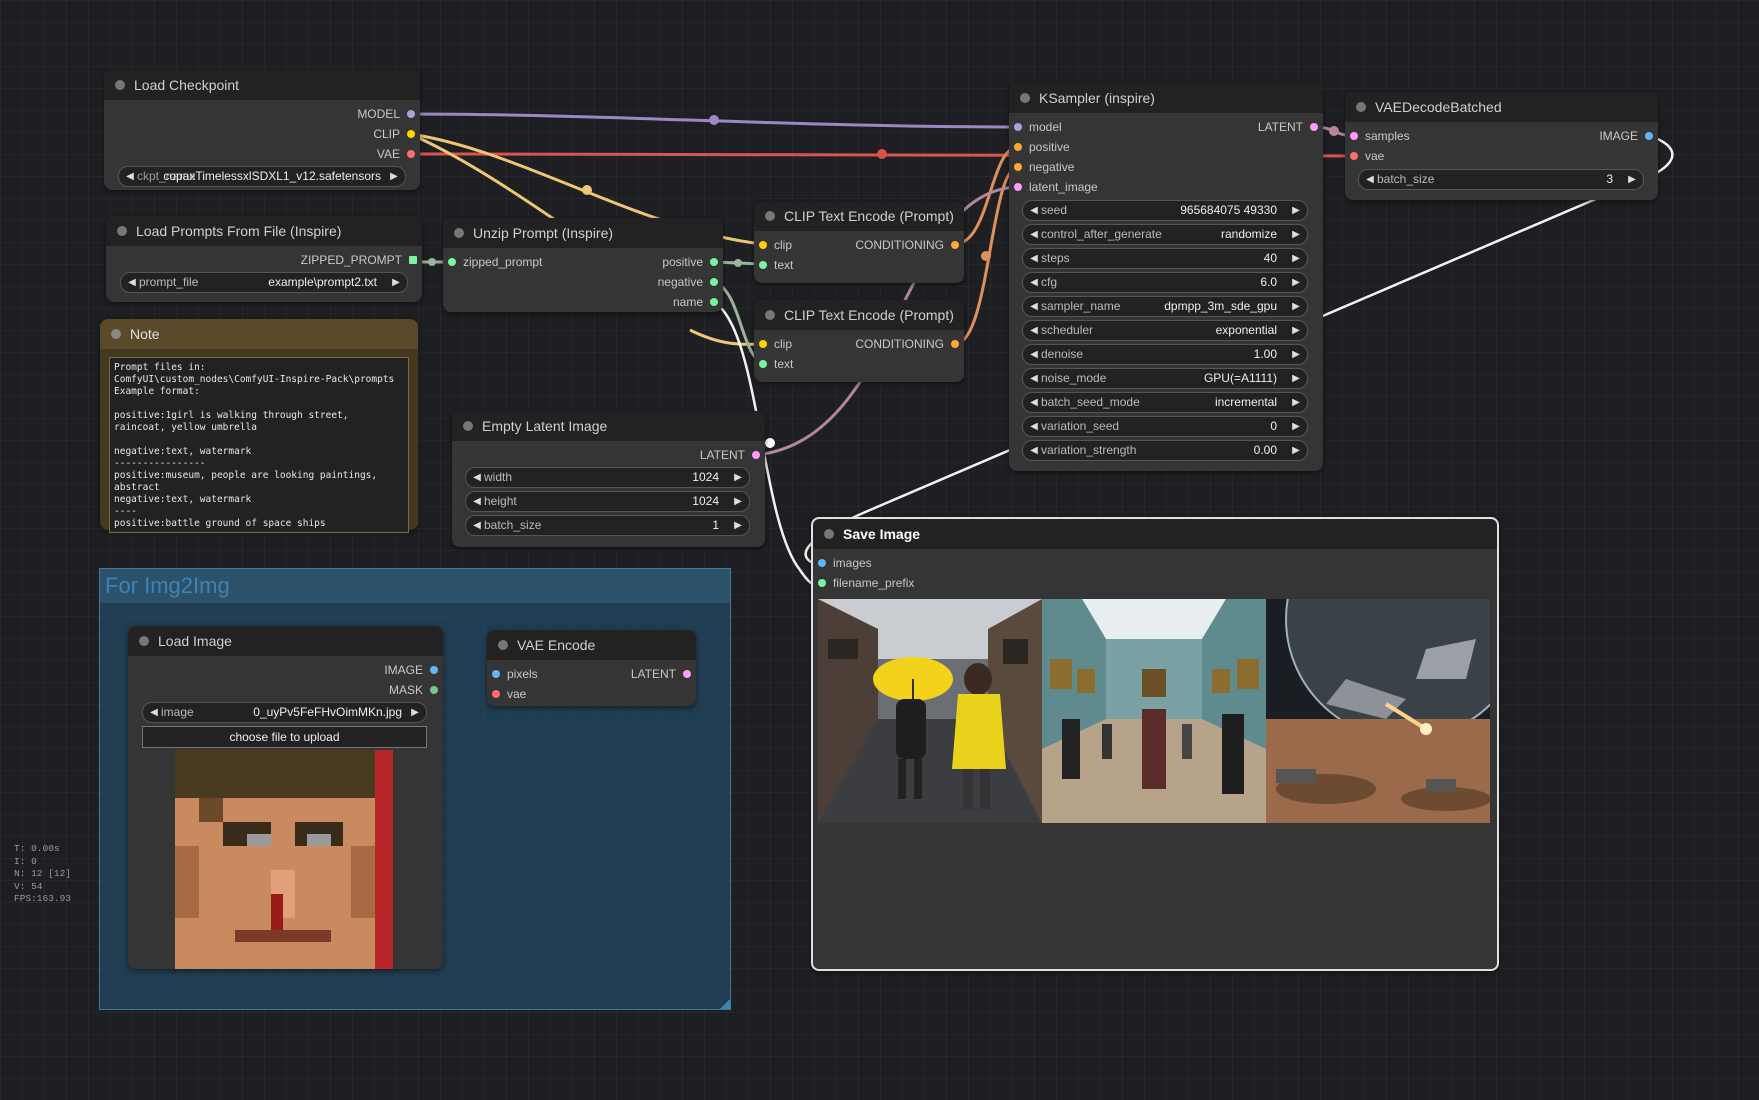  What do you see at coordinates (1165, 234) in the screenshot?
I see `control-after-generate-combo: ◀ control_after_generate randomize ▶` at bounding box center [1165, 234].